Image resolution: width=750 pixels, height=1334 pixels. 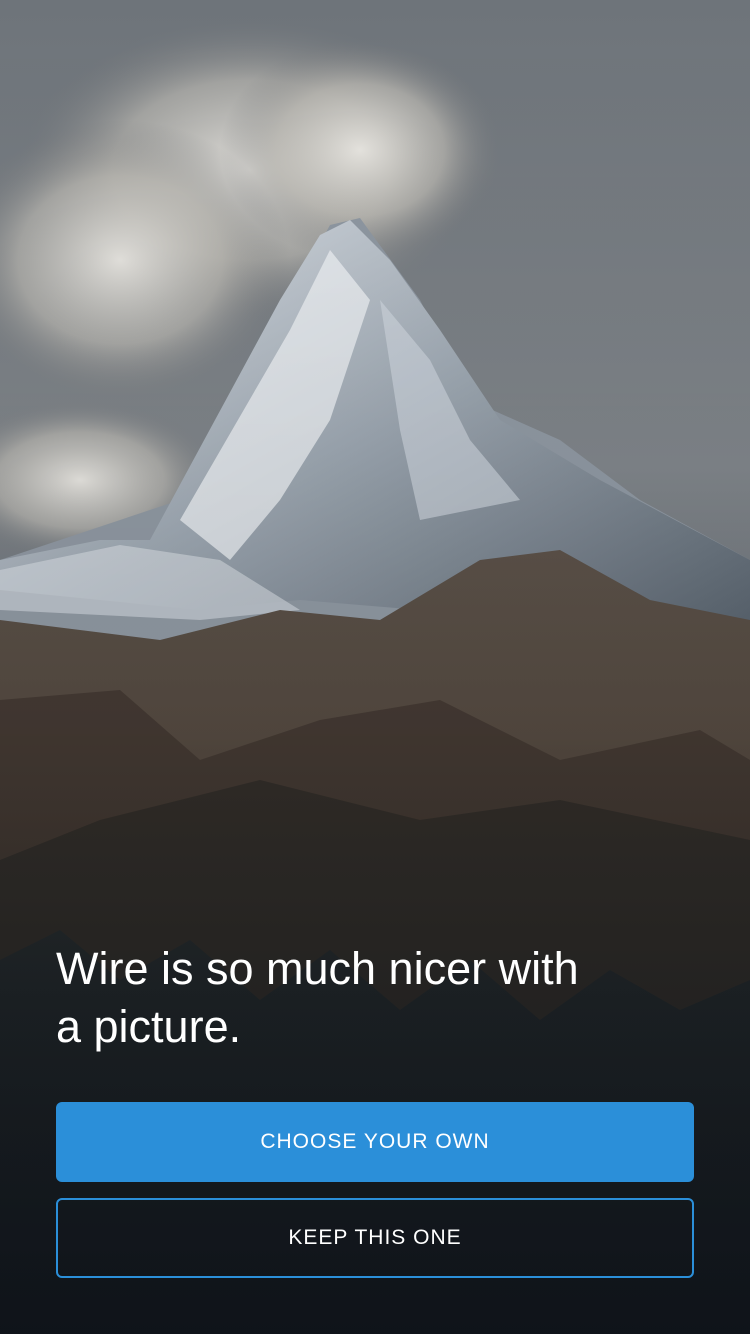 I want to click on keep-this-one-button: KEEP THIS ONE, so click(x=375, y=1238).